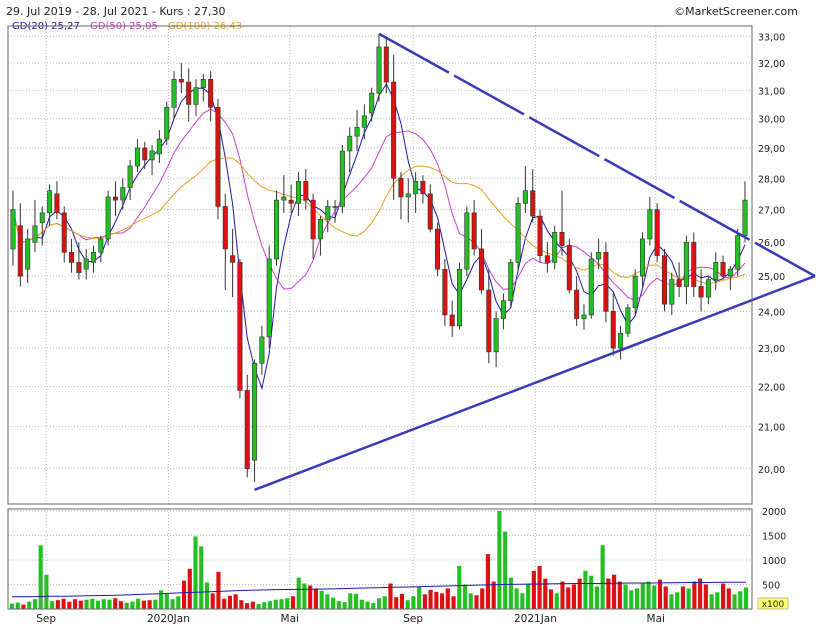 This screenshot has height=630, width=816. I want to click on volume-panel-frame, so click(380, 559).